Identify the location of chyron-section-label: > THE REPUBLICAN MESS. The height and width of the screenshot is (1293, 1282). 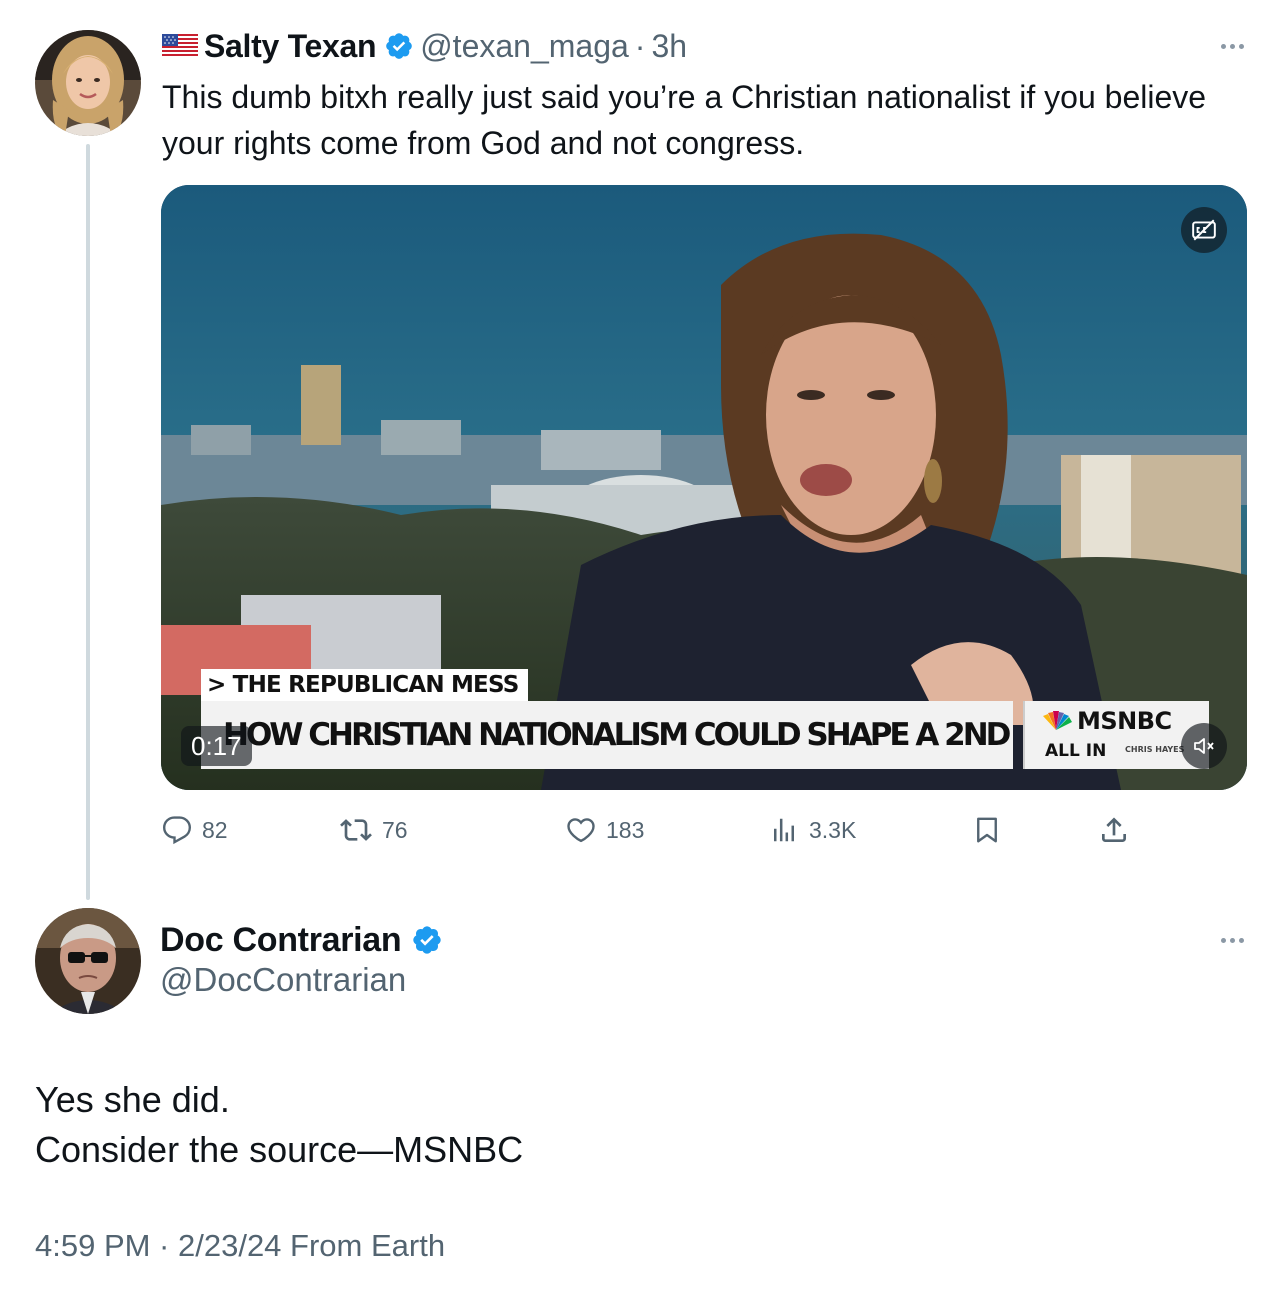
(365, 685).